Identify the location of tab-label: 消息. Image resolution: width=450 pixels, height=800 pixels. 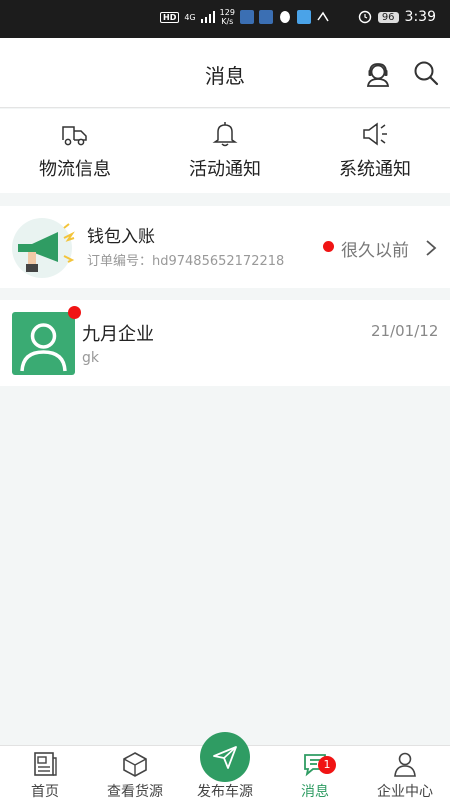
(315, 792).